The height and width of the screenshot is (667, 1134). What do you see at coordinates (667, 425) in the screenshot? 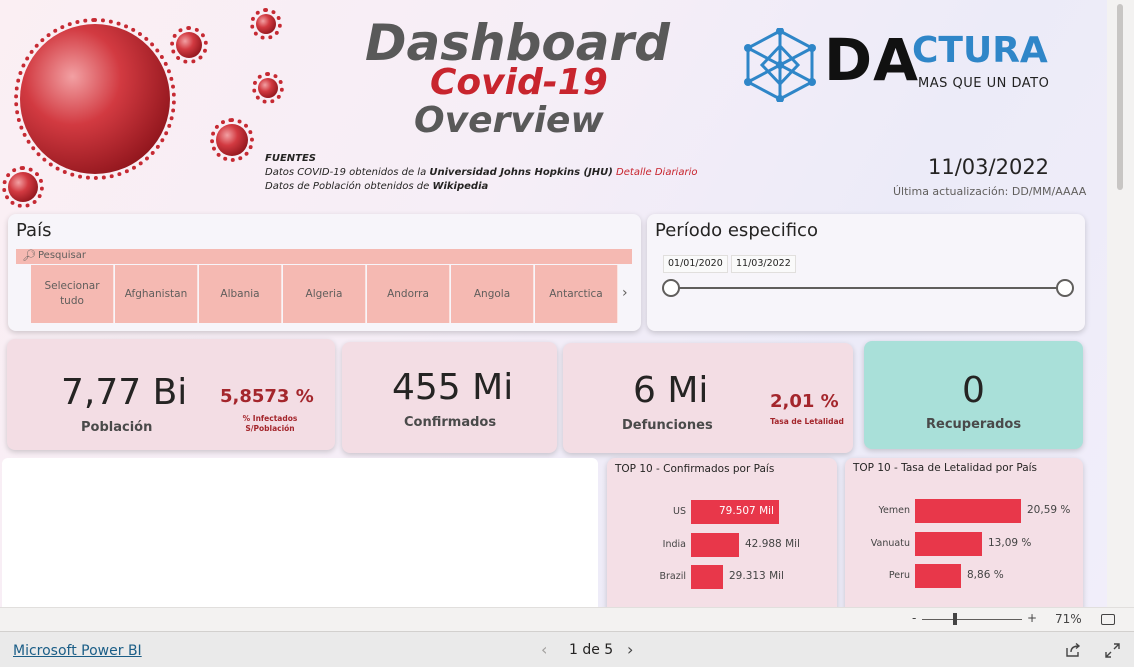
I see `kpi-deaths-label: Defunciones` at bounding box center [667, 425].